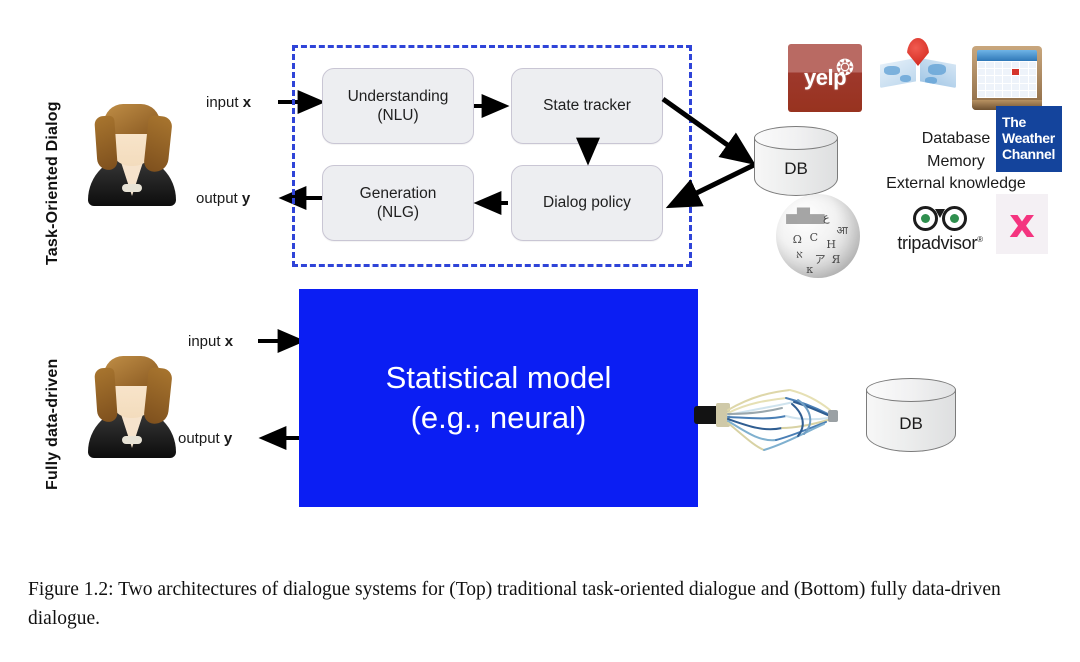 Image resolution: width=1080 pixels, height=662 pixels. Describe the element at coordinates (398, 193) in the screenshot. I see `module-nlg-line1: Generation` at that location.